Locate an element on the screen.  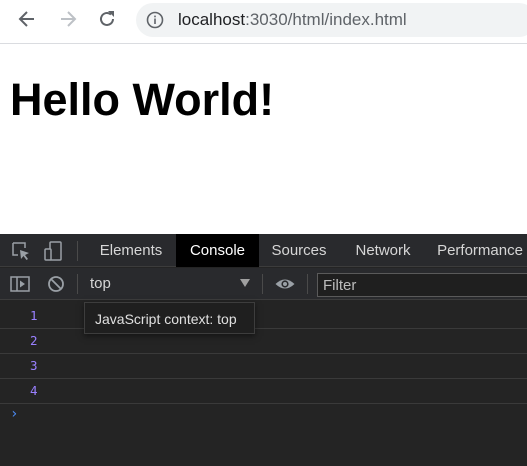
tab-performance: Performance is located at coordinates (478, 250).